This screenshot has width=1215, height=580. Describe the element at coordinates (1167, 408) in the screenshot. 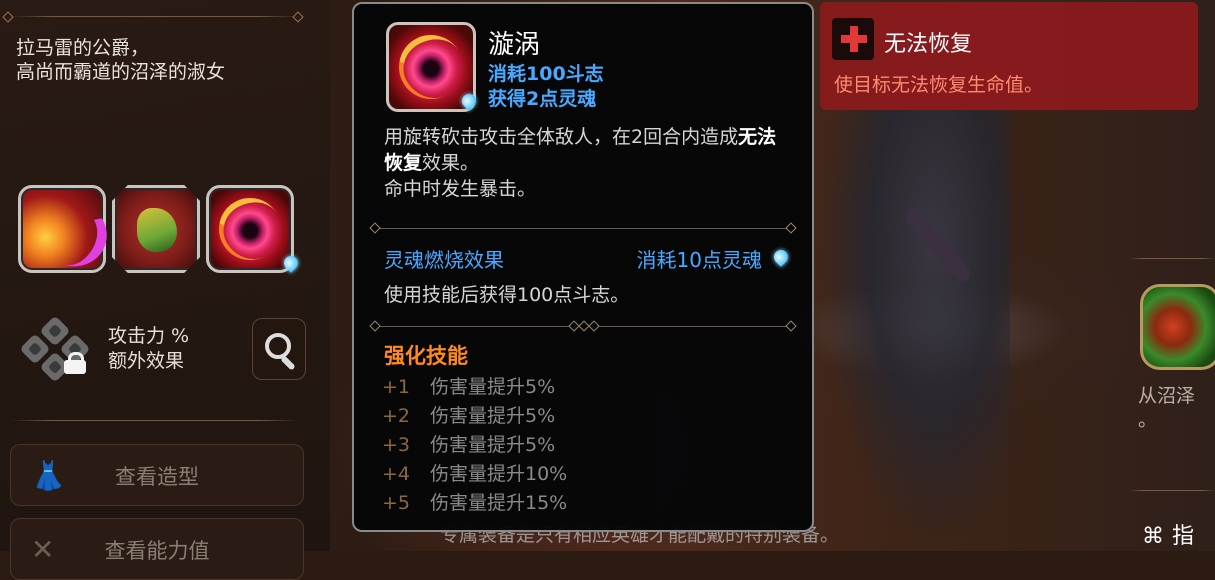

I see `equipment-description: 从沼泽 。` at that location.